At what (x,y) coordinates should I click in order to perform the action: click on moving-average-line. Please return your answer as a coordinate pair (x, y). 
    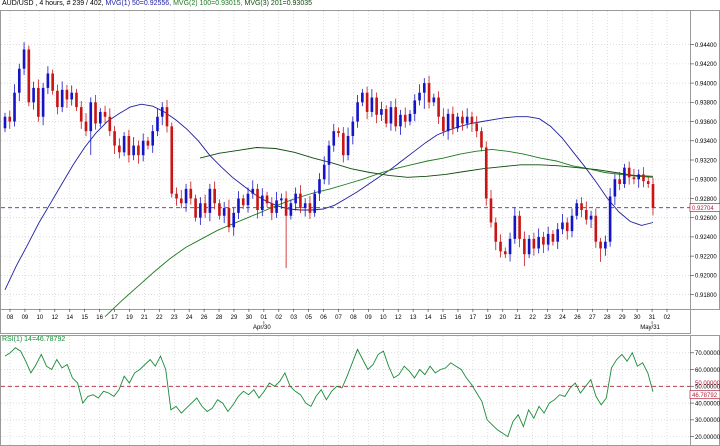
    Looking at the image, I should click on (426, 162).